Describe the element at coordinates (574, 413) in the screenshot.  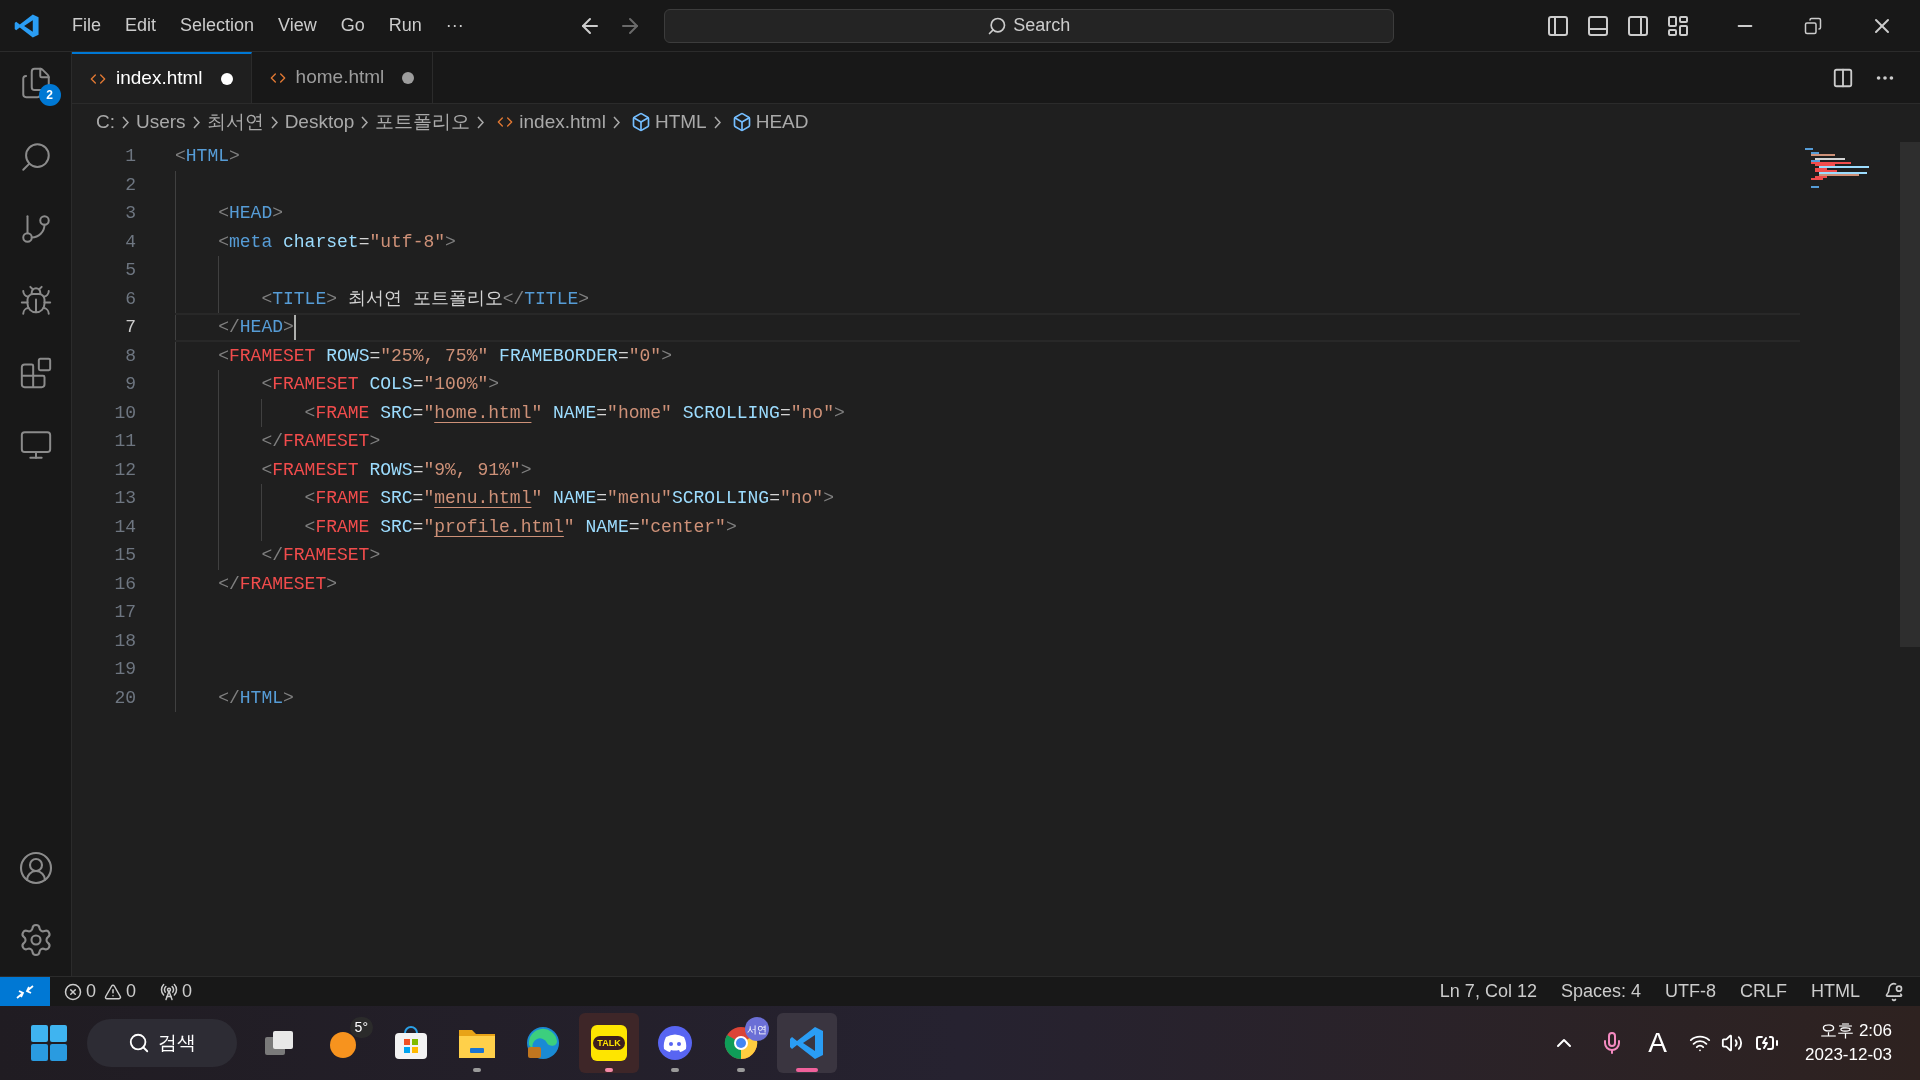
I see `code-line: <FRAME SRC="home.html" NAME="home" SCROLLING="no">` at that location.